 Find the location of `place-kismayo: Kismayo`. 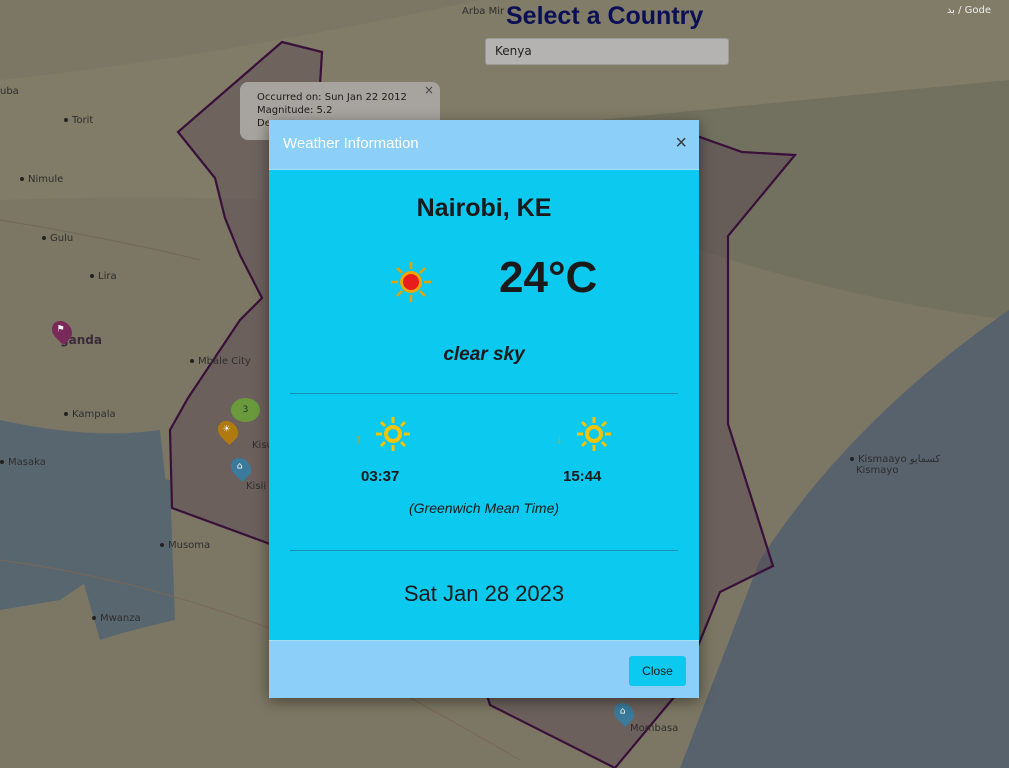

place-kismayo: Kismayo is located at coordinates (877, 470).